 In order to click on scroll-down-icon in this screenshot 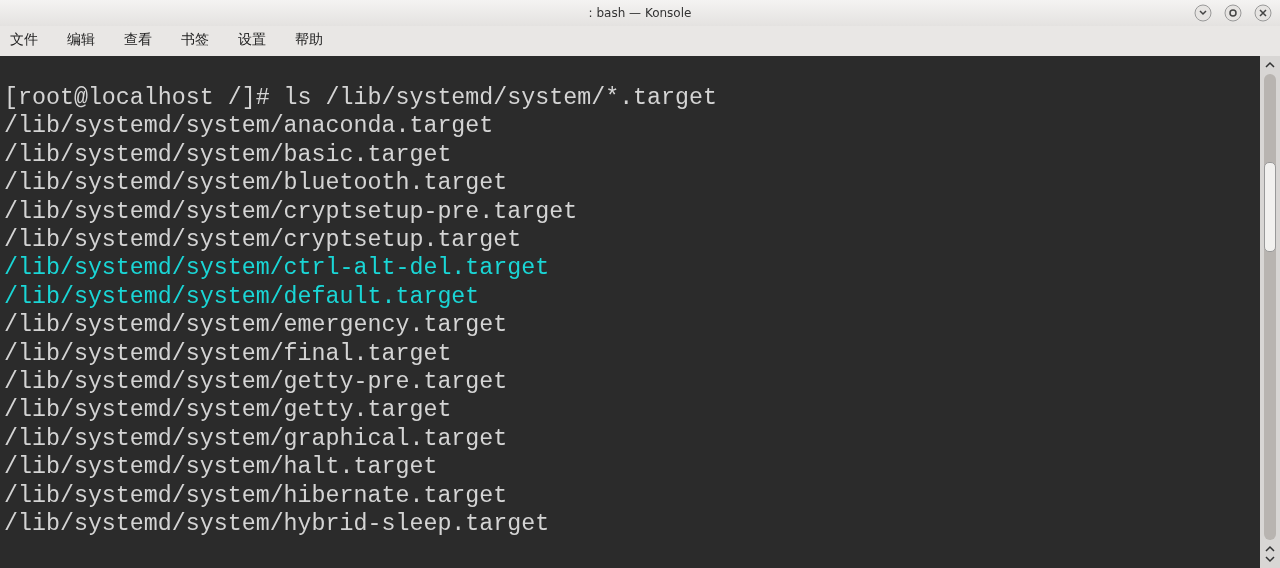, I will do `click(1270, 559)`.